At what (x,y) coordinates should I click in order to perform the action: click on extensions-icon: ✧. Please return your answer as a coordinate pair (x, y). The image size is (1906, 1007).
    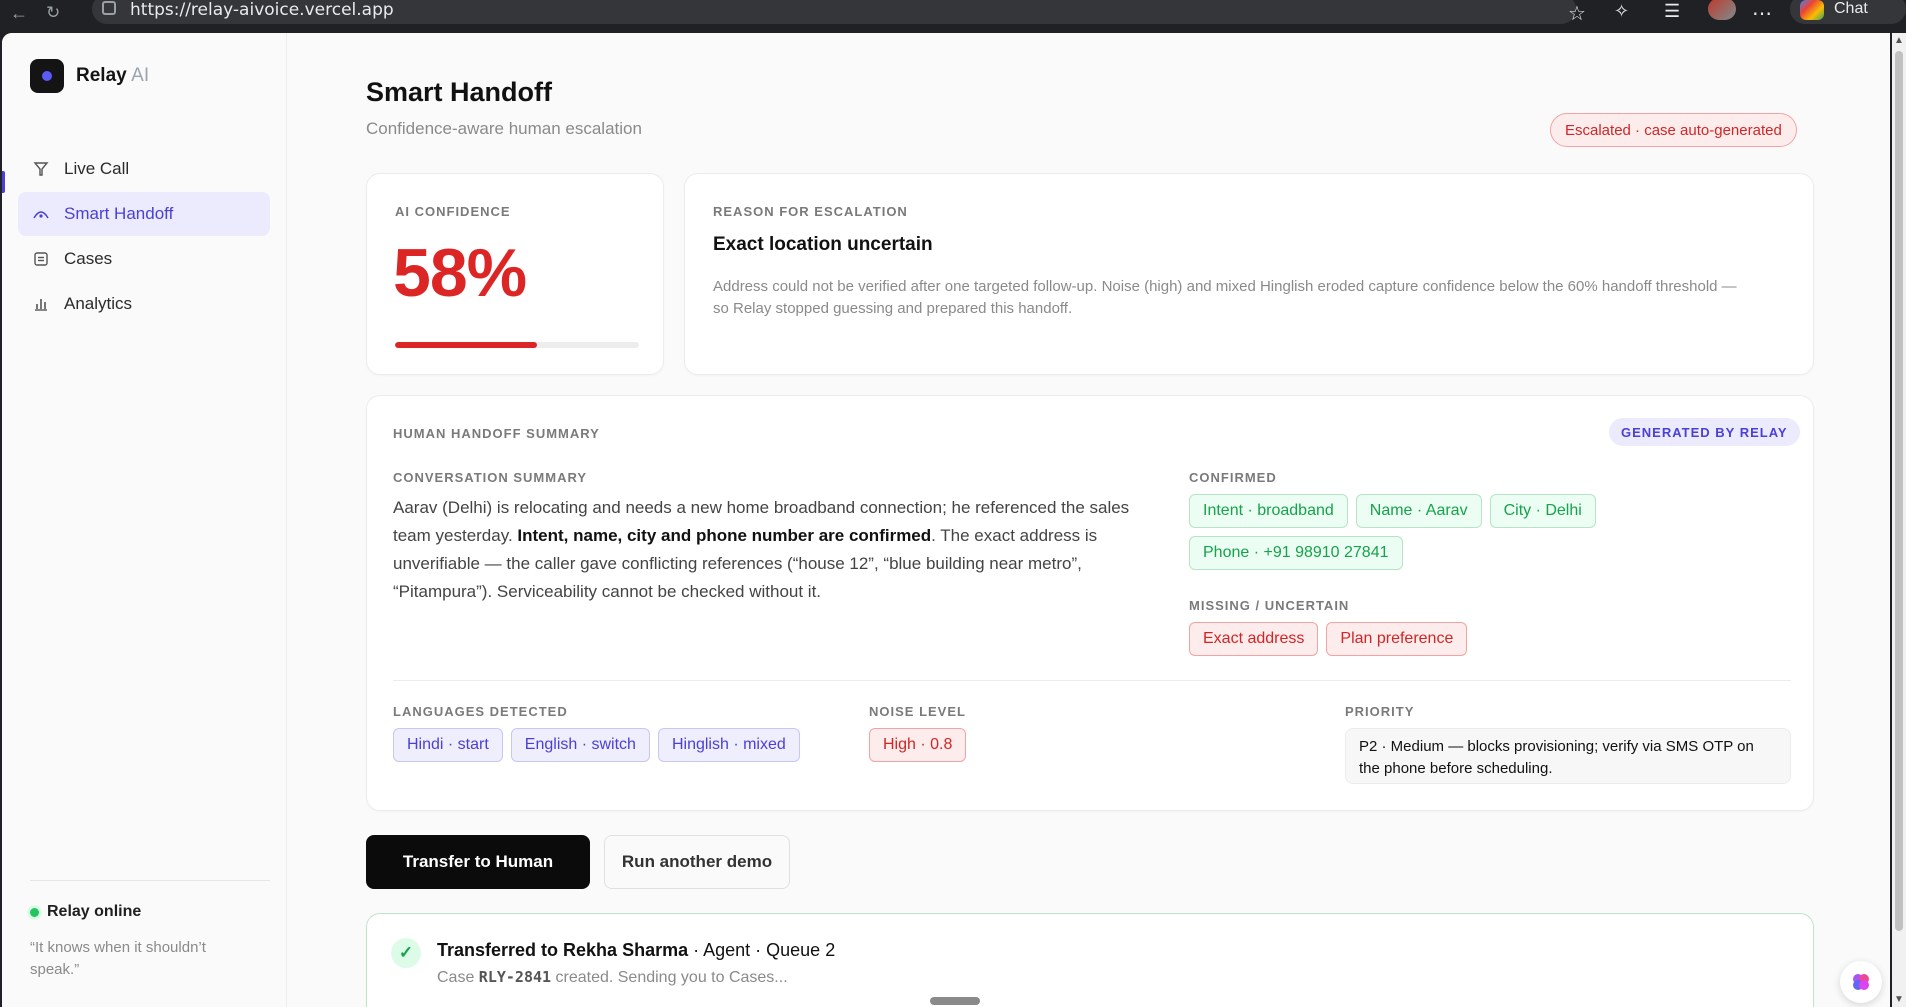
    Looking at the image, I should click on (1621, 11).